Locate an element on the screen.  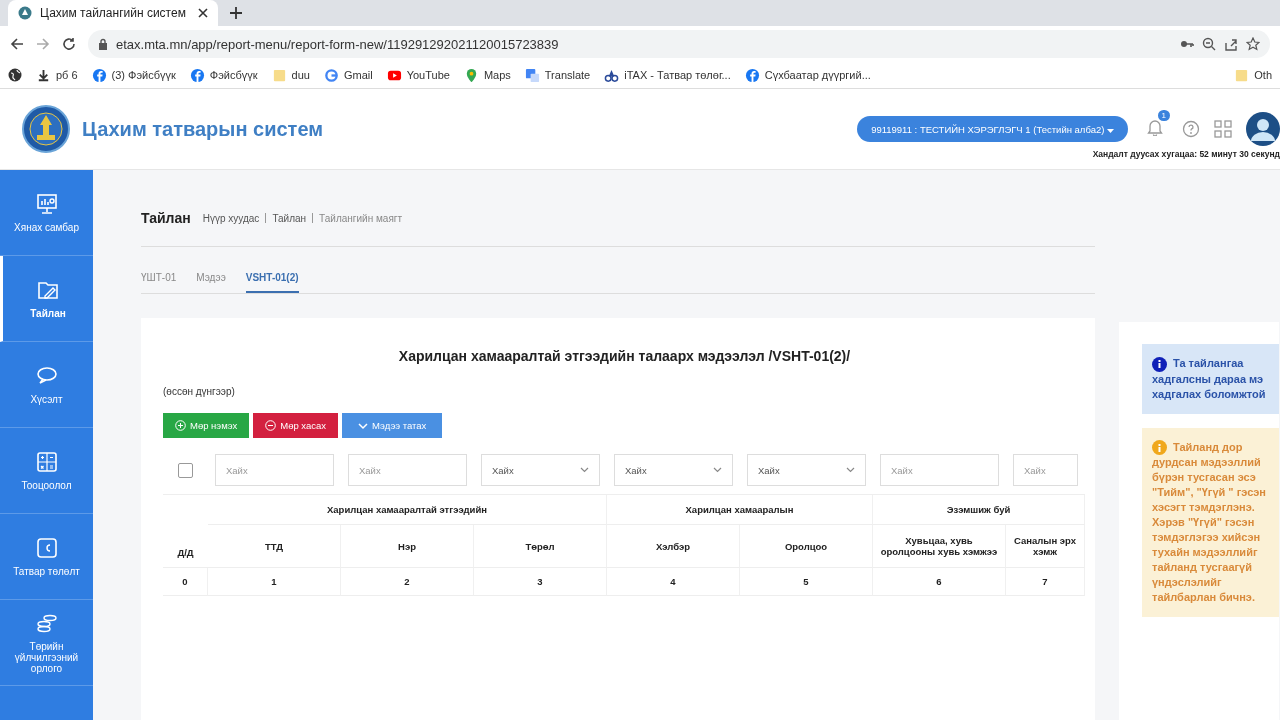
site-icon is located at coordinates (25, 13).